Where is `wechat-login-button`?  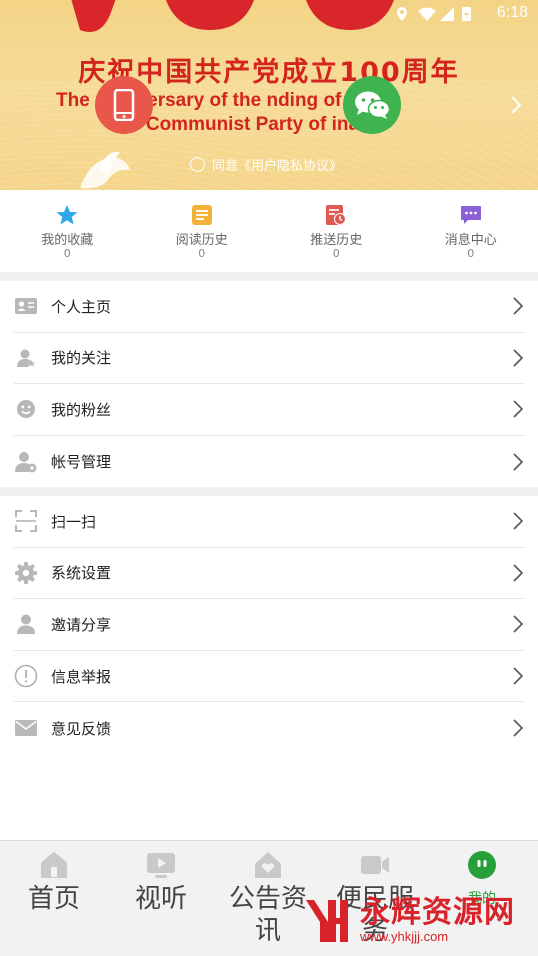
wechat-login-button is located at coordinates (372, 105).